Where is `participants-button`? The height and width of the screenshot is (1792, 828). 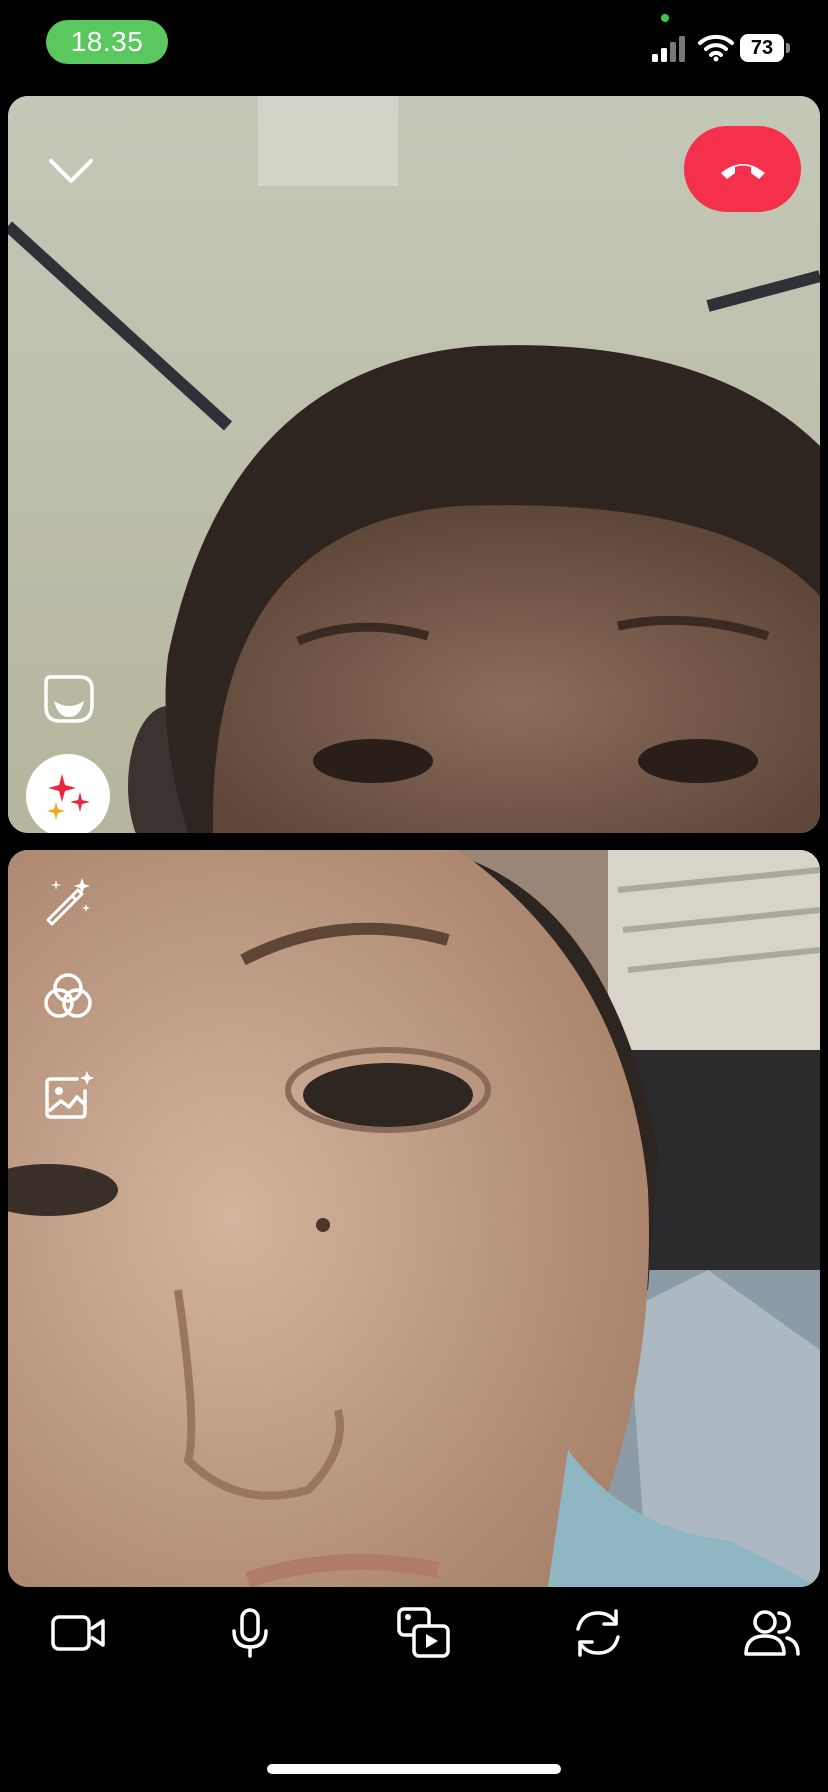
participants-button is located at coordinates (772, 1633).